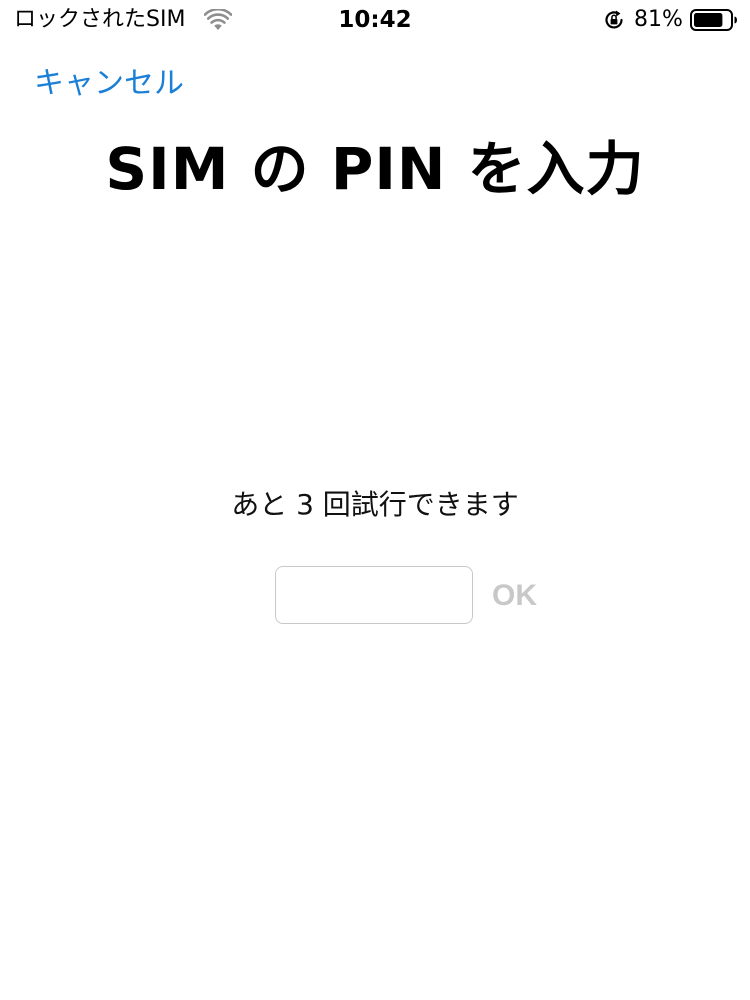 The width and height of the screenshot is (750, 1000). I want to click on cancel-button: キャンセル, so click(109, 84).